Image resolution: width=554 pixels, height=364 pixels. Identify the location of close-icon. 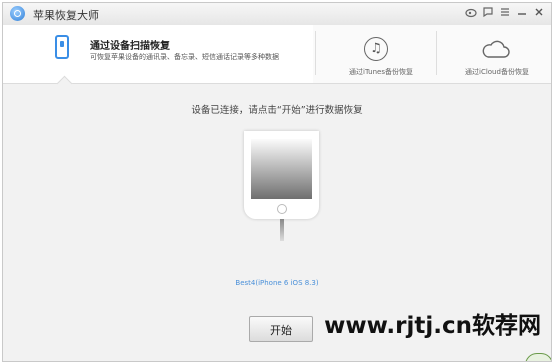
(538, 13).